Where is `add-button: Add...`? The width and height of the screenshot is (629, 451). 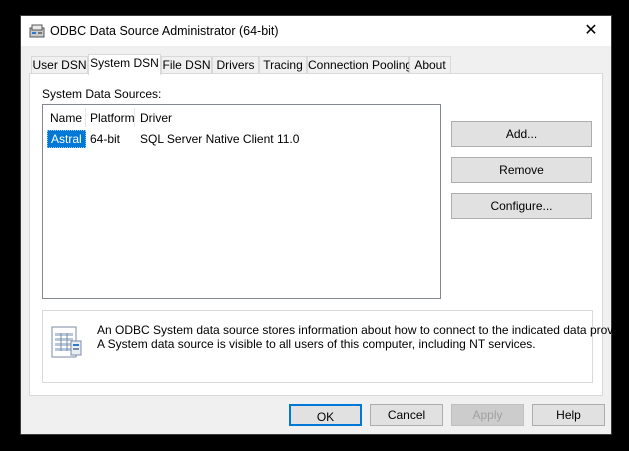
add-button: Add... is located at coordinates (521, 134).